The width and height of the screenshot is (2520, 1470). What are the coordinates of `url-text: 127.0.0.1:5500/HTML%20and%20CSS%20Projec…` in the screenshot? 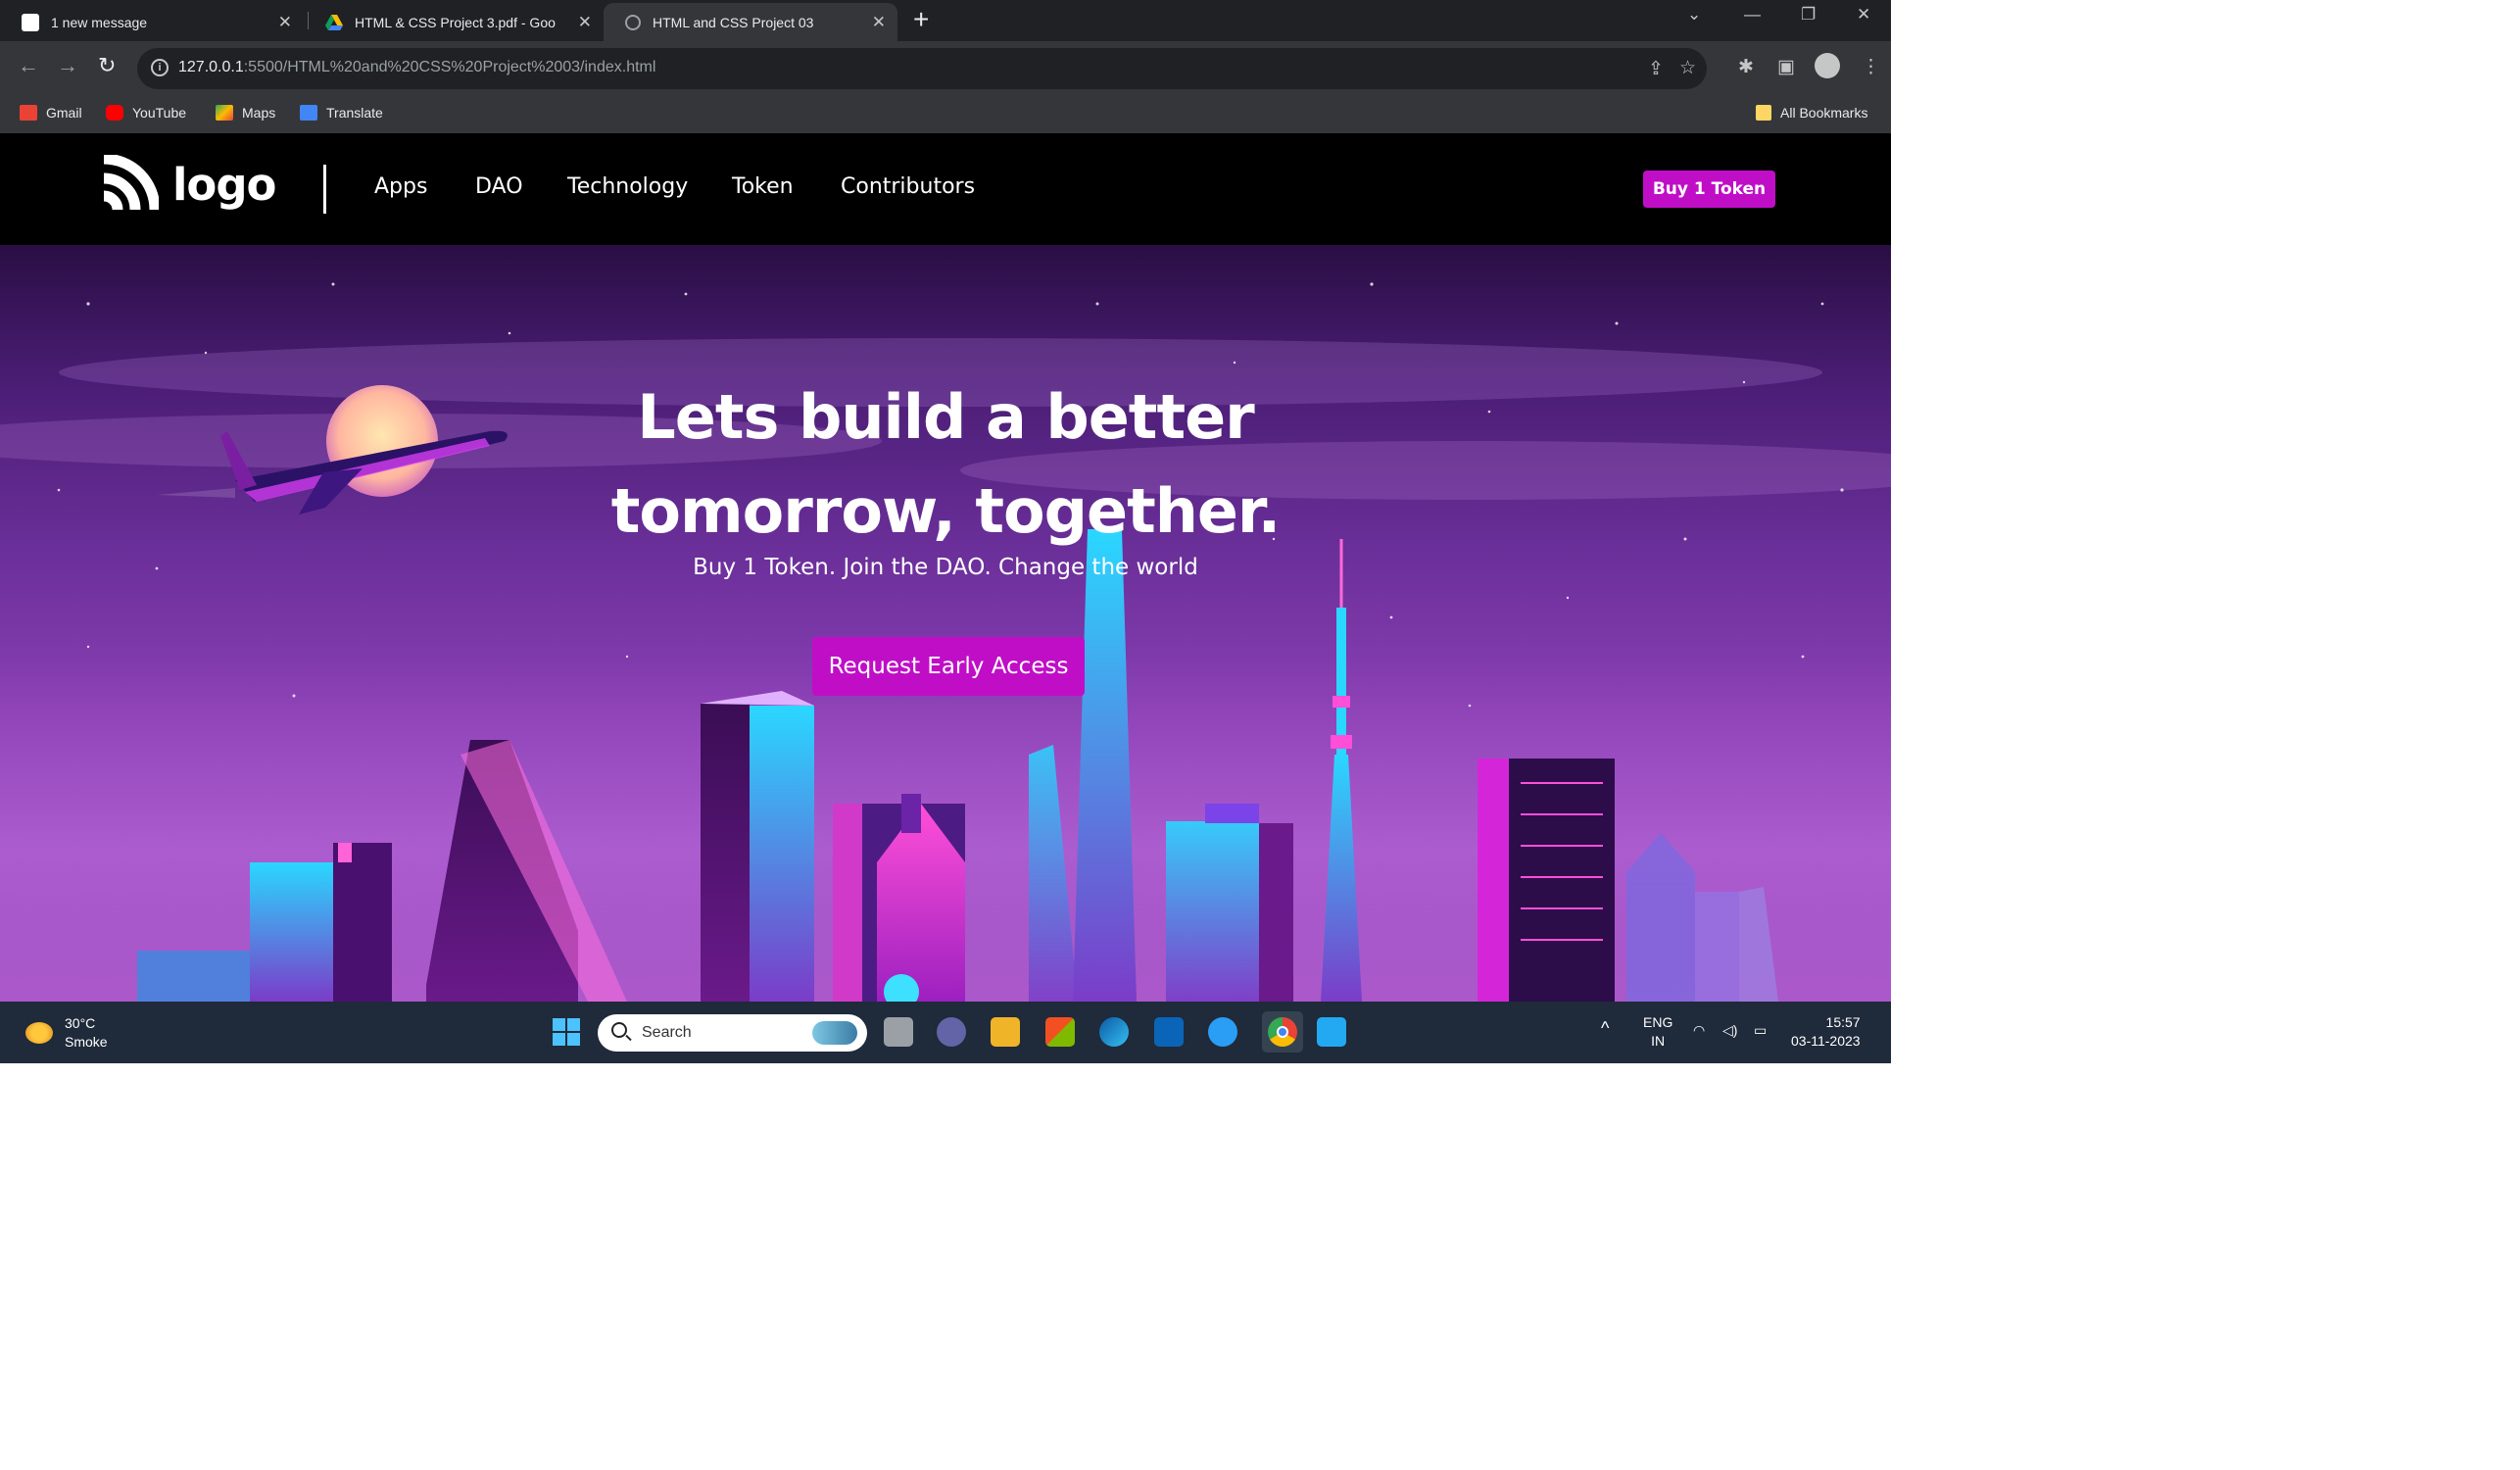 It's located at (416, 67).